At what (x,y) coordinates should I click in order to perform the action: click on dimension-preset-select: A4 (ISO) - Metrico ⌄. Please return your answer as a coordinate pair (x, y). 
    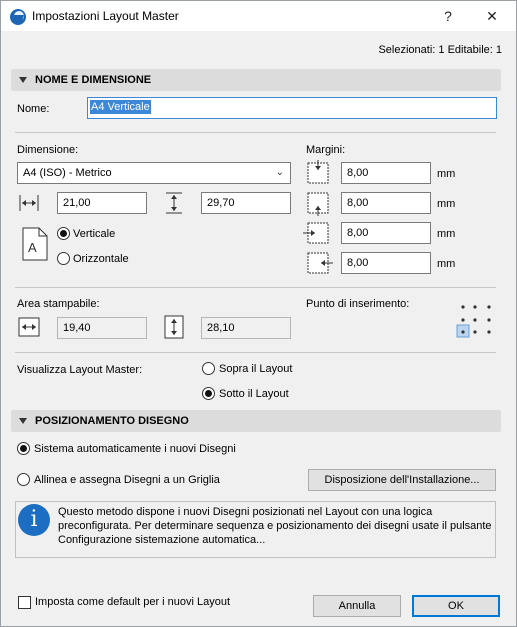
    Looking at the image, I should click on (154, 173).